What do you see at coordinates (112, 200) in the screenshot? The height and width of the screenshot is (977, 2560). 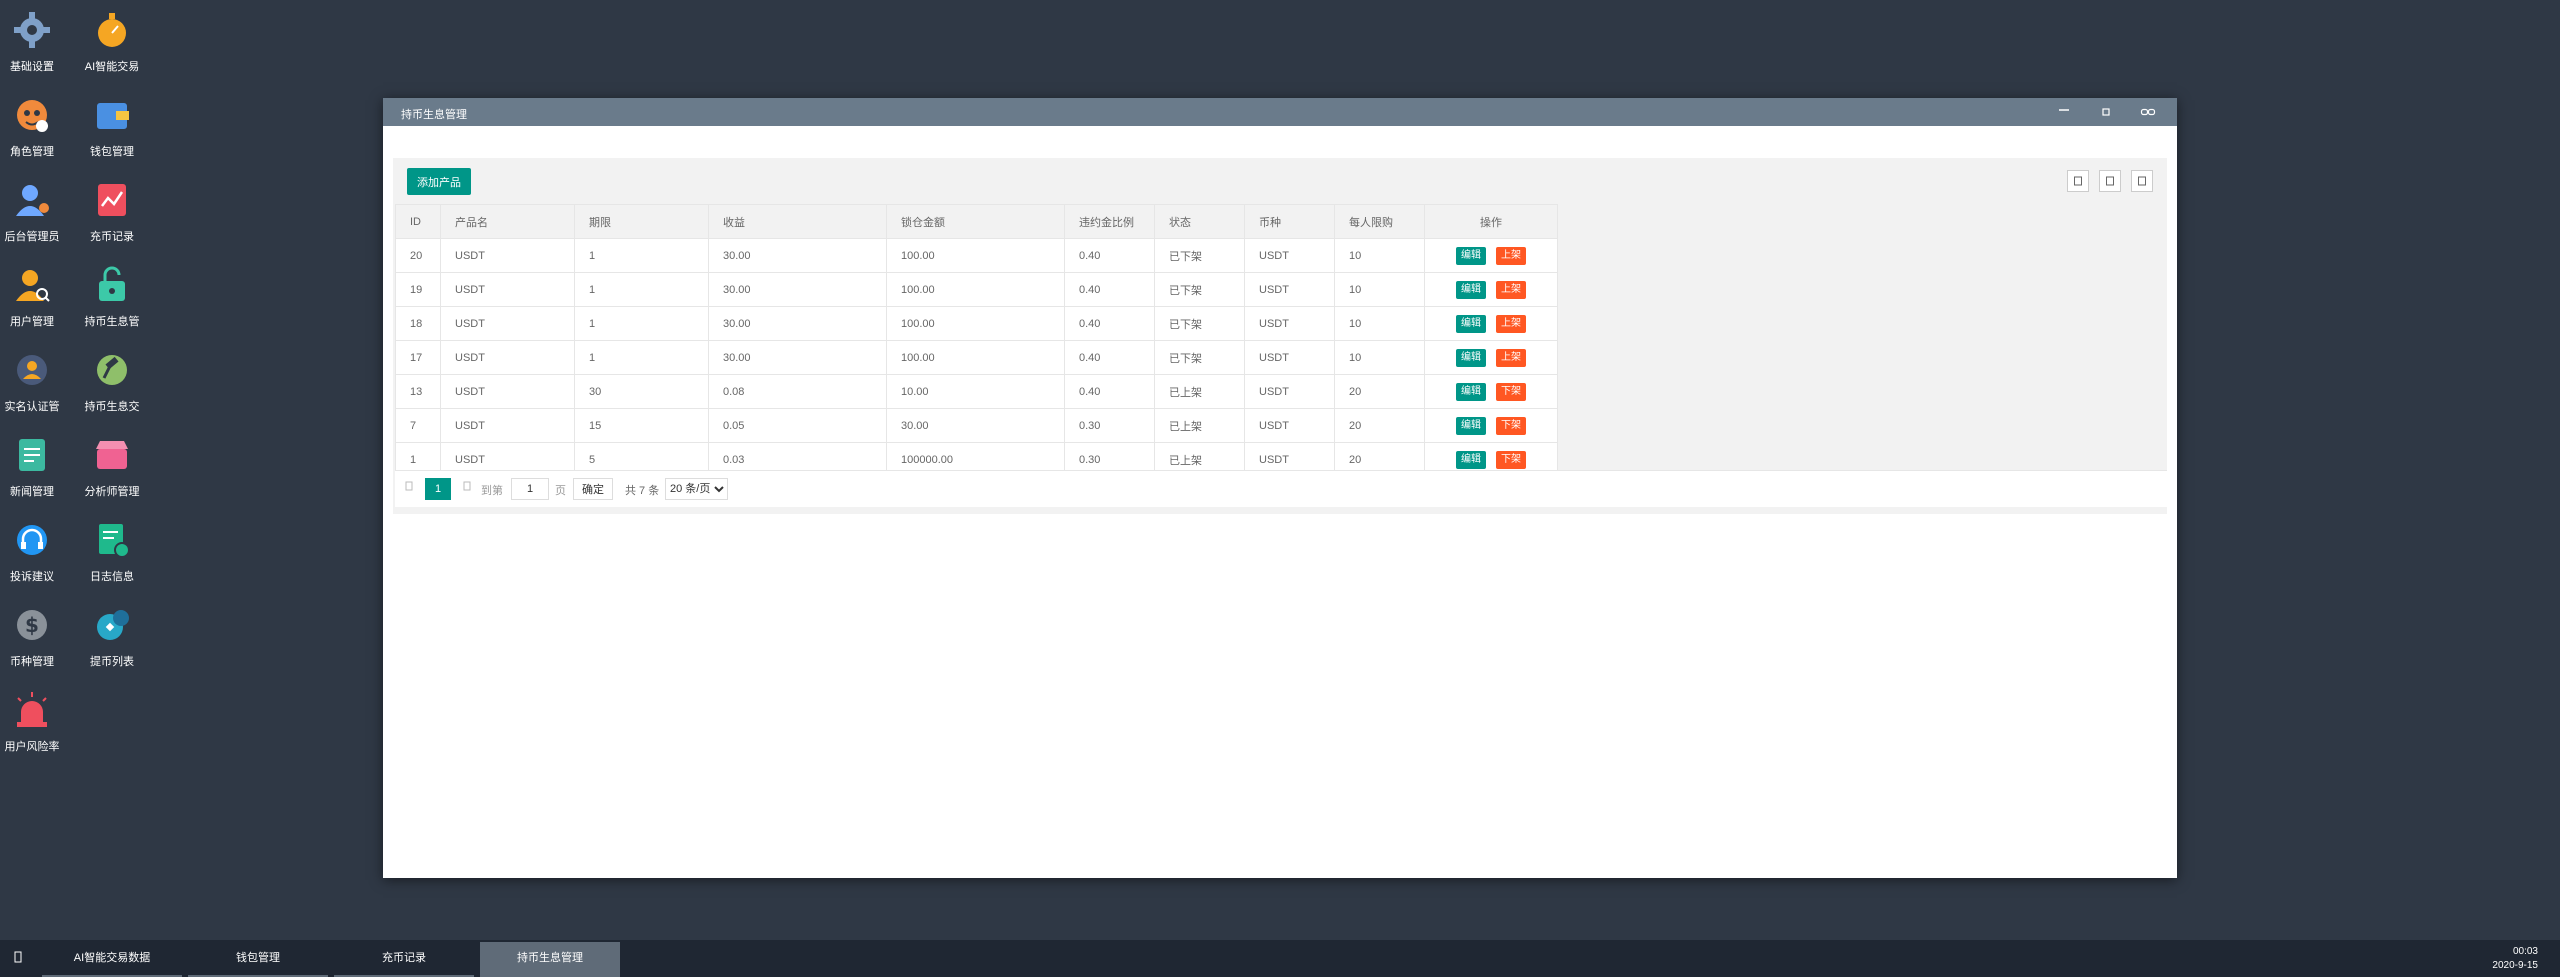 I see `chart-record-icon` at bounding box center [112, 200].